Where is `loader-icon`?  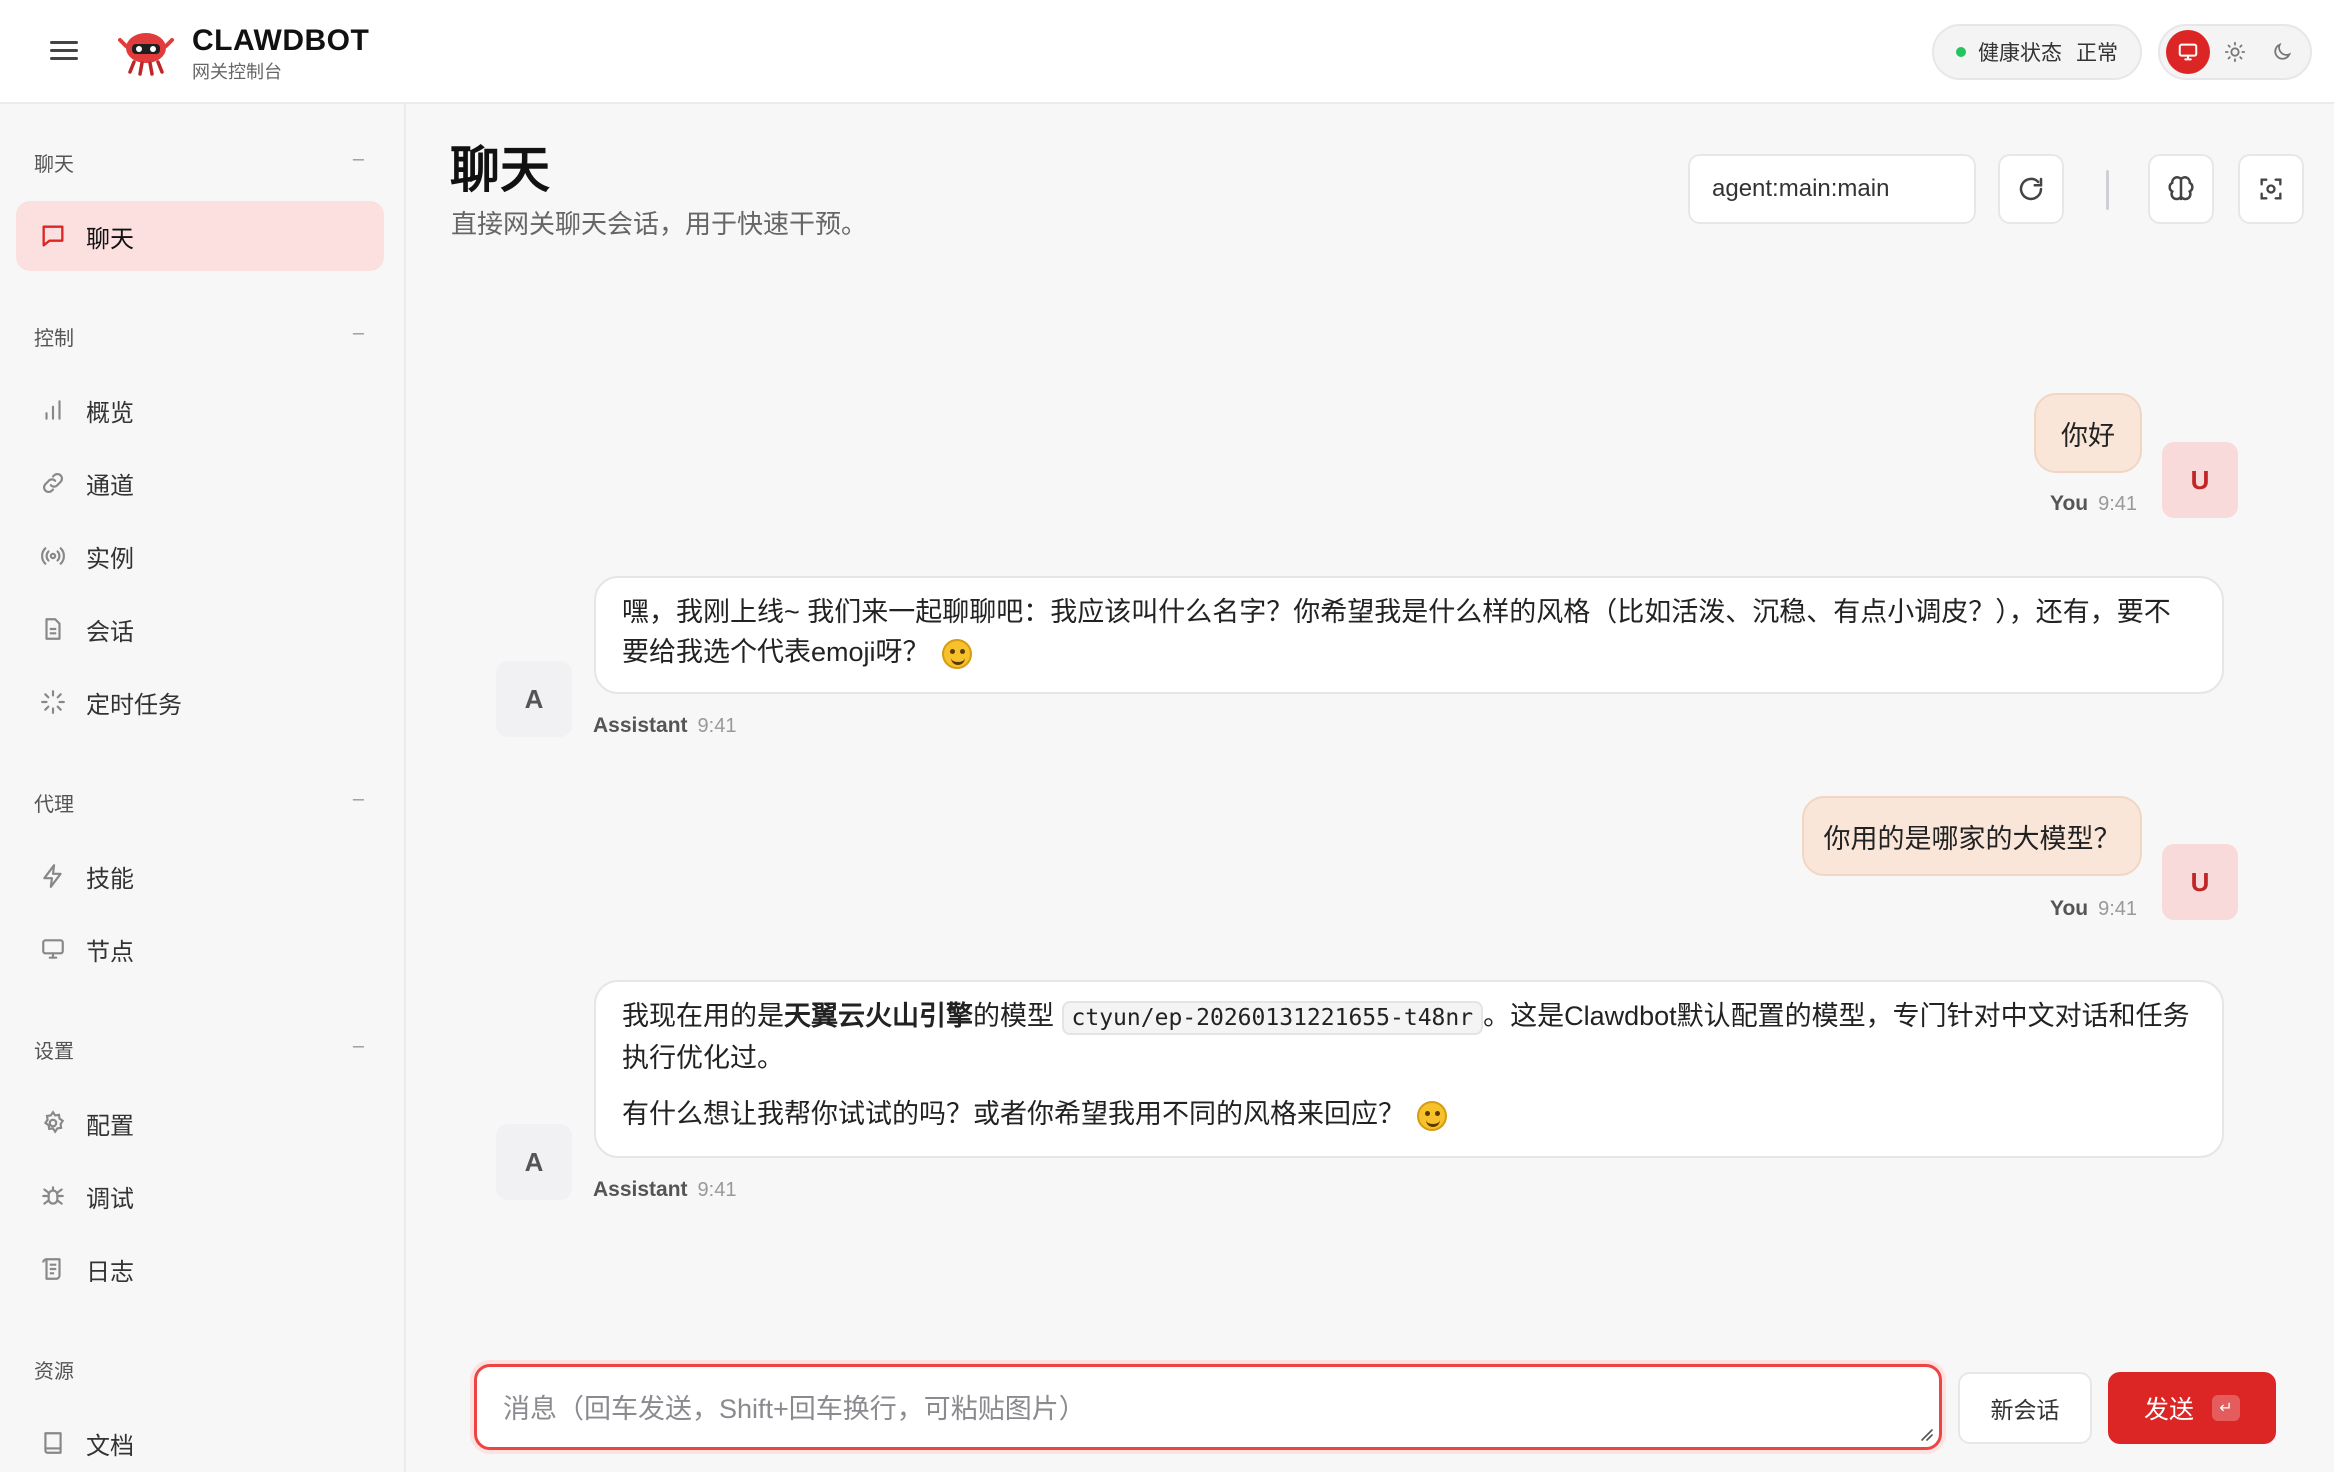 loader-icon is located at coordinates (53, 702).